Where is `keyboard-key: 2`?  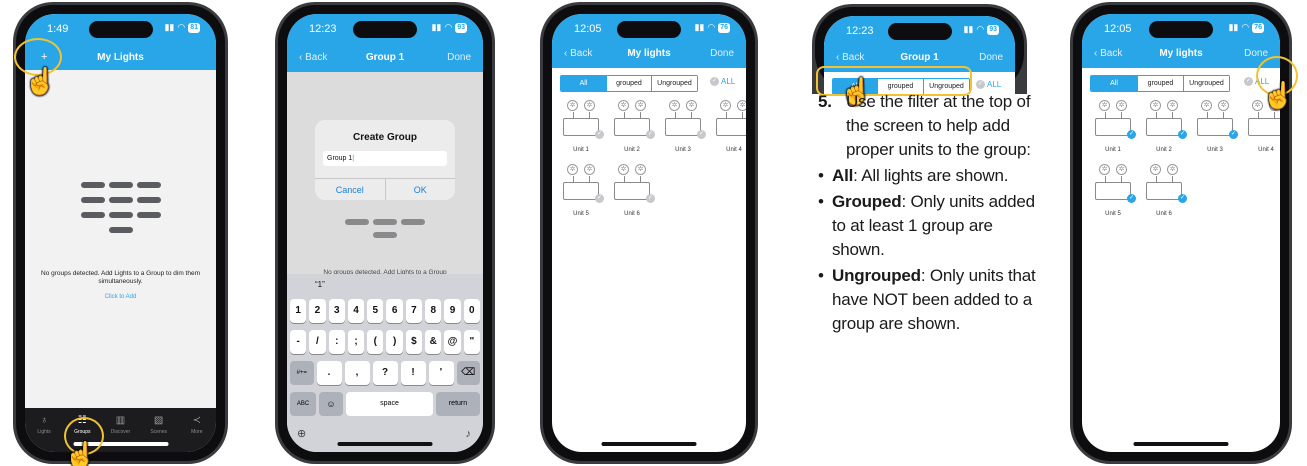
keyboard-key: 2 is located at coordinates (317, 311).